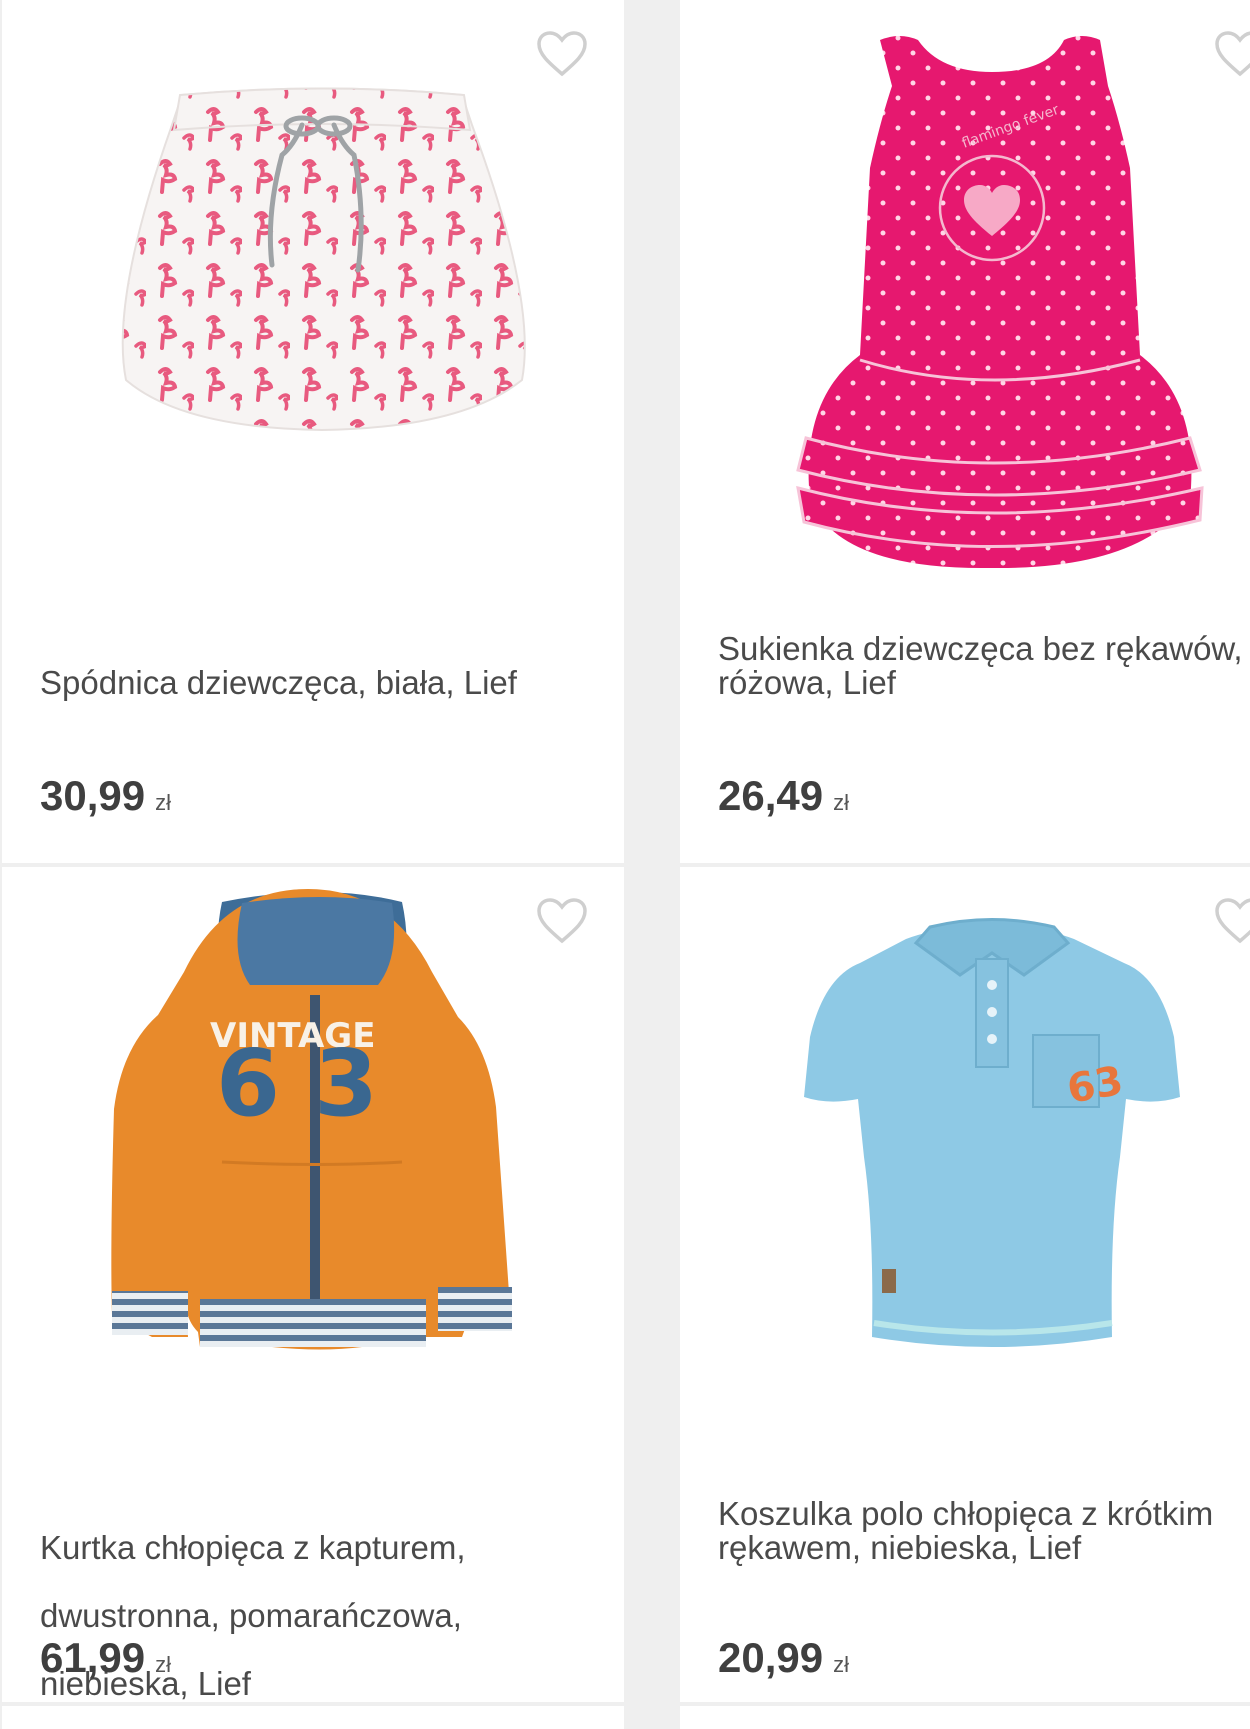  I want to click on product-title: Spódnica dziewczęca, biała, Lief, so click(320, 683).